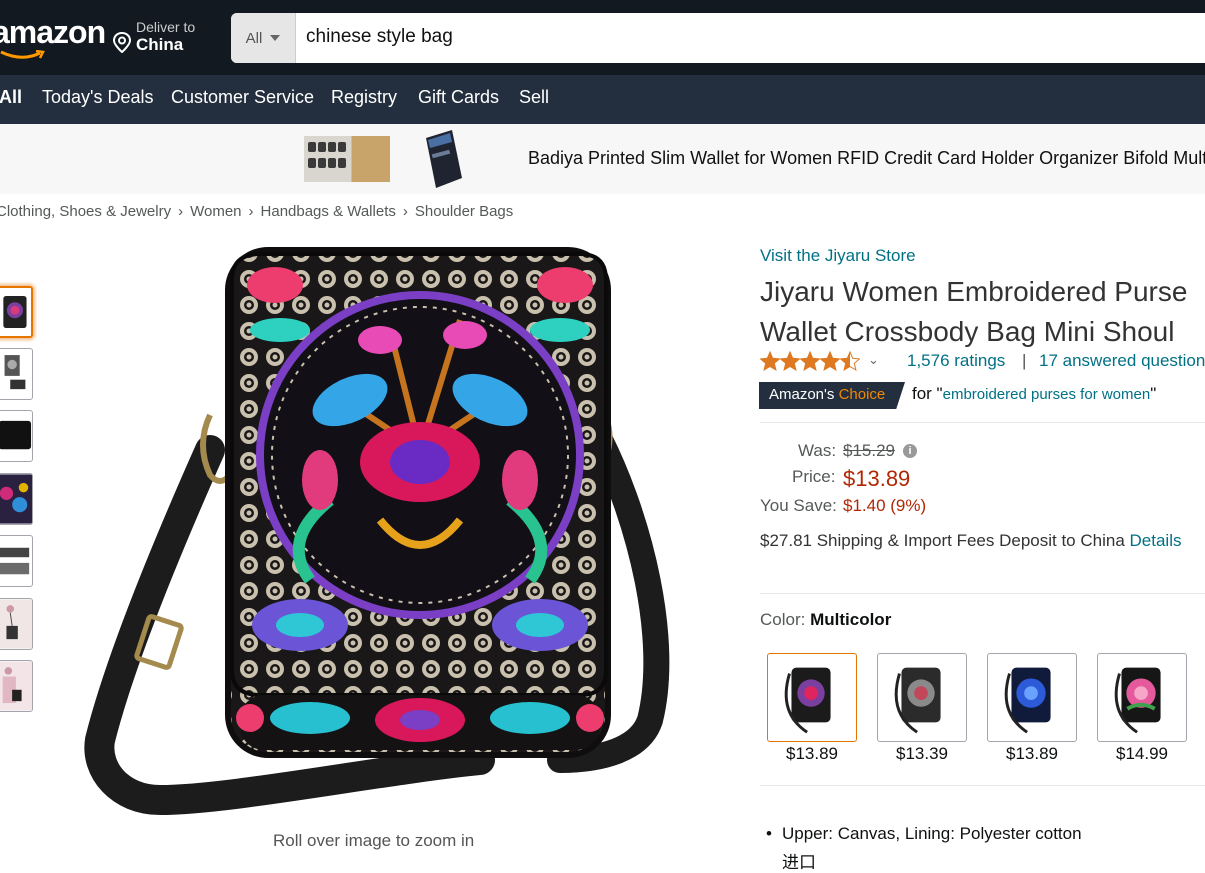  I want to click on color-label: Color:, so click(783, 619).